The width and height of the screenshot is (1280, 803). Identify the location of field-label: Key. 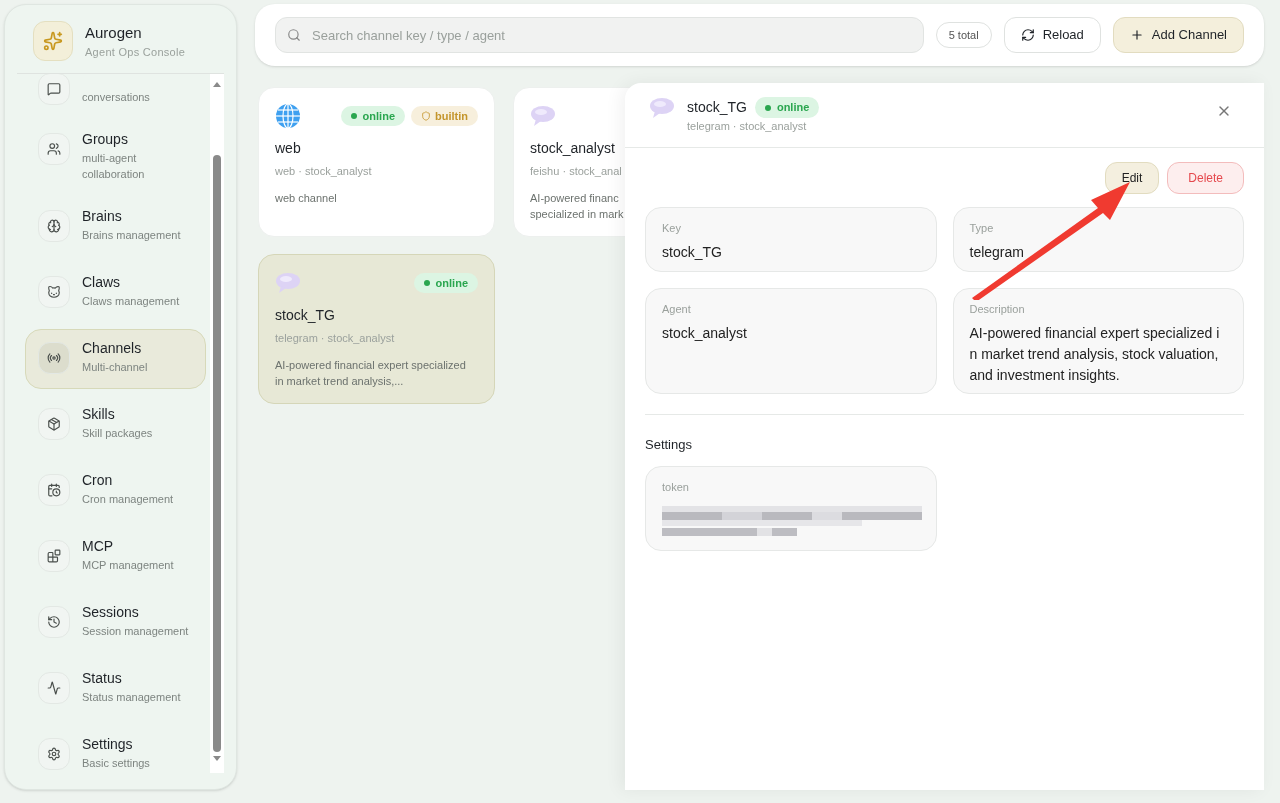
(672, 228).